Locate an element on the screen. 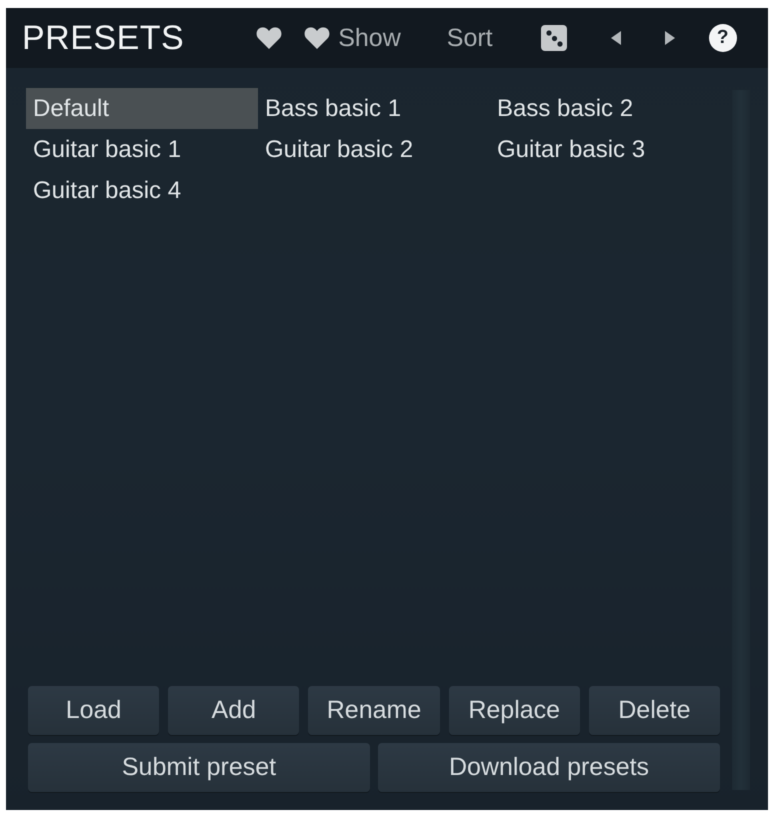  preset-item: Bass basic 2 is located at coordinates (605, 108).